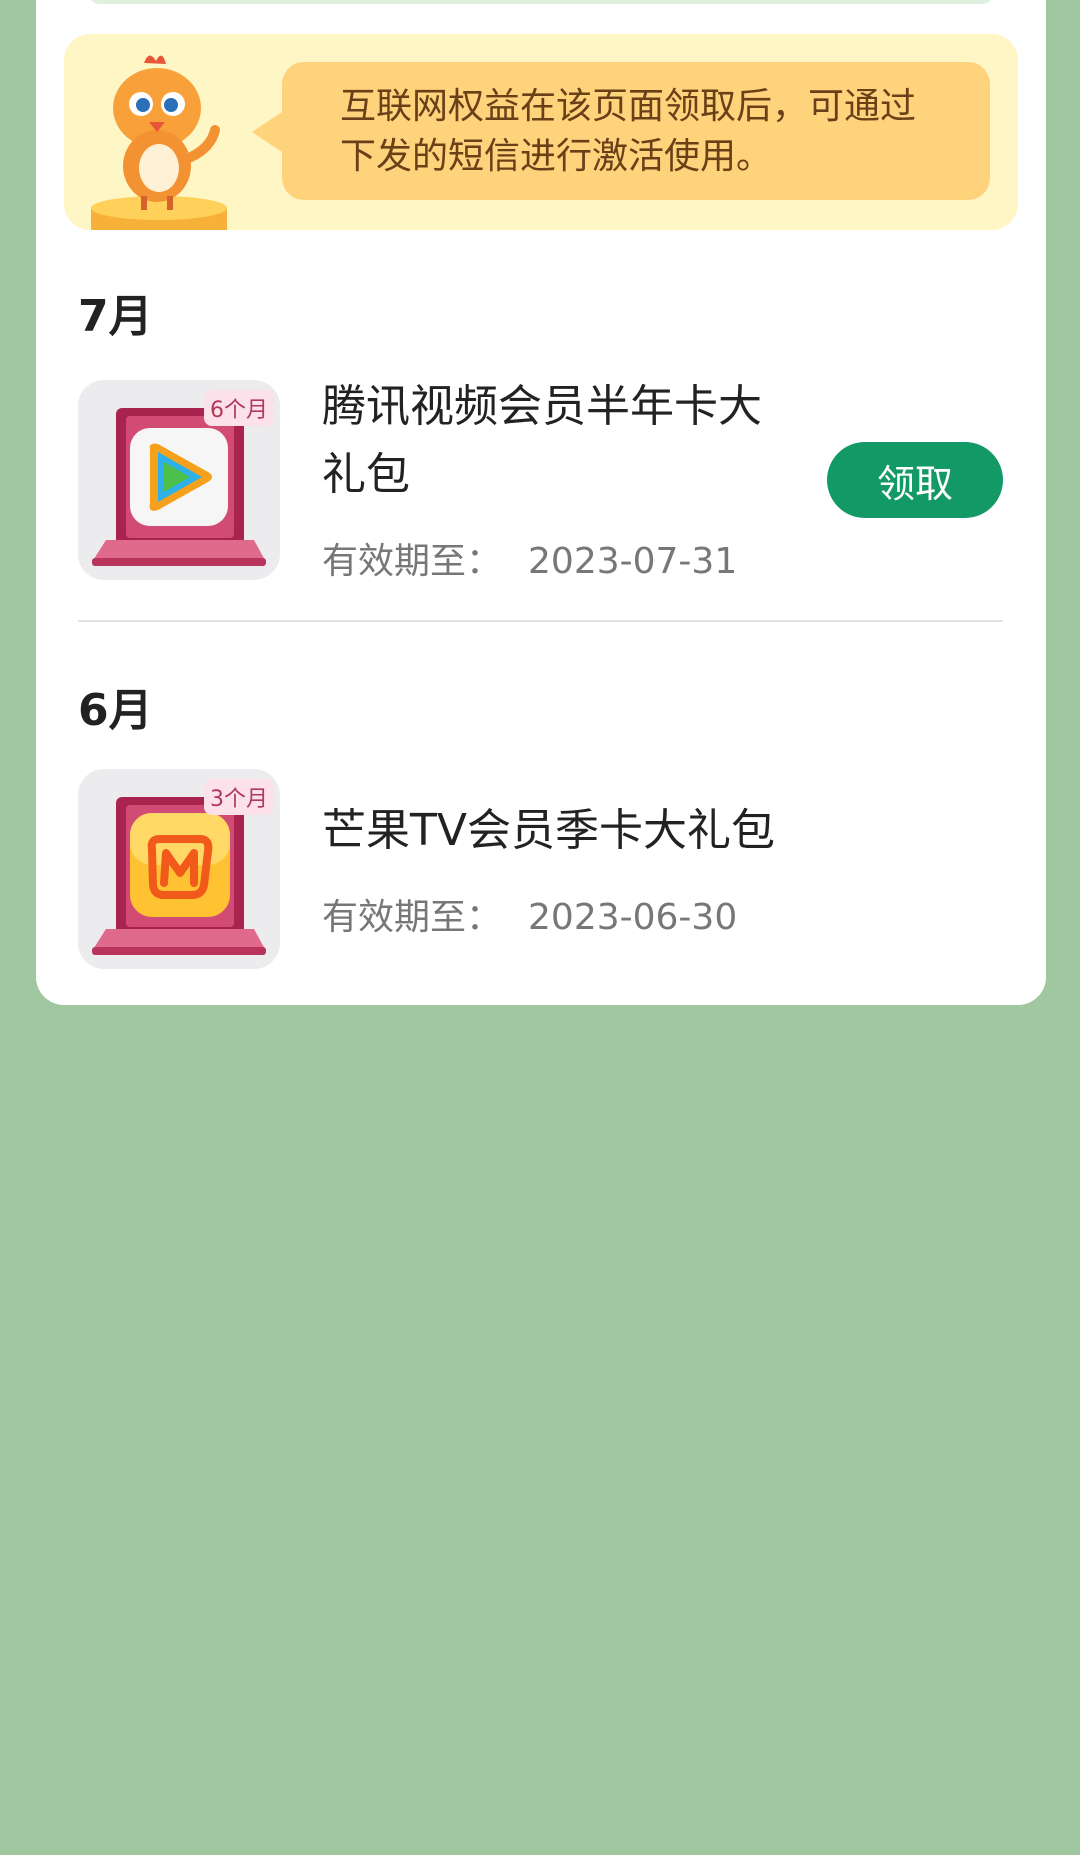  What do you see at coordinates (239, 797) in the screenshot?
I see `duration-badge: 3个月` at bounding box center [239, 797].